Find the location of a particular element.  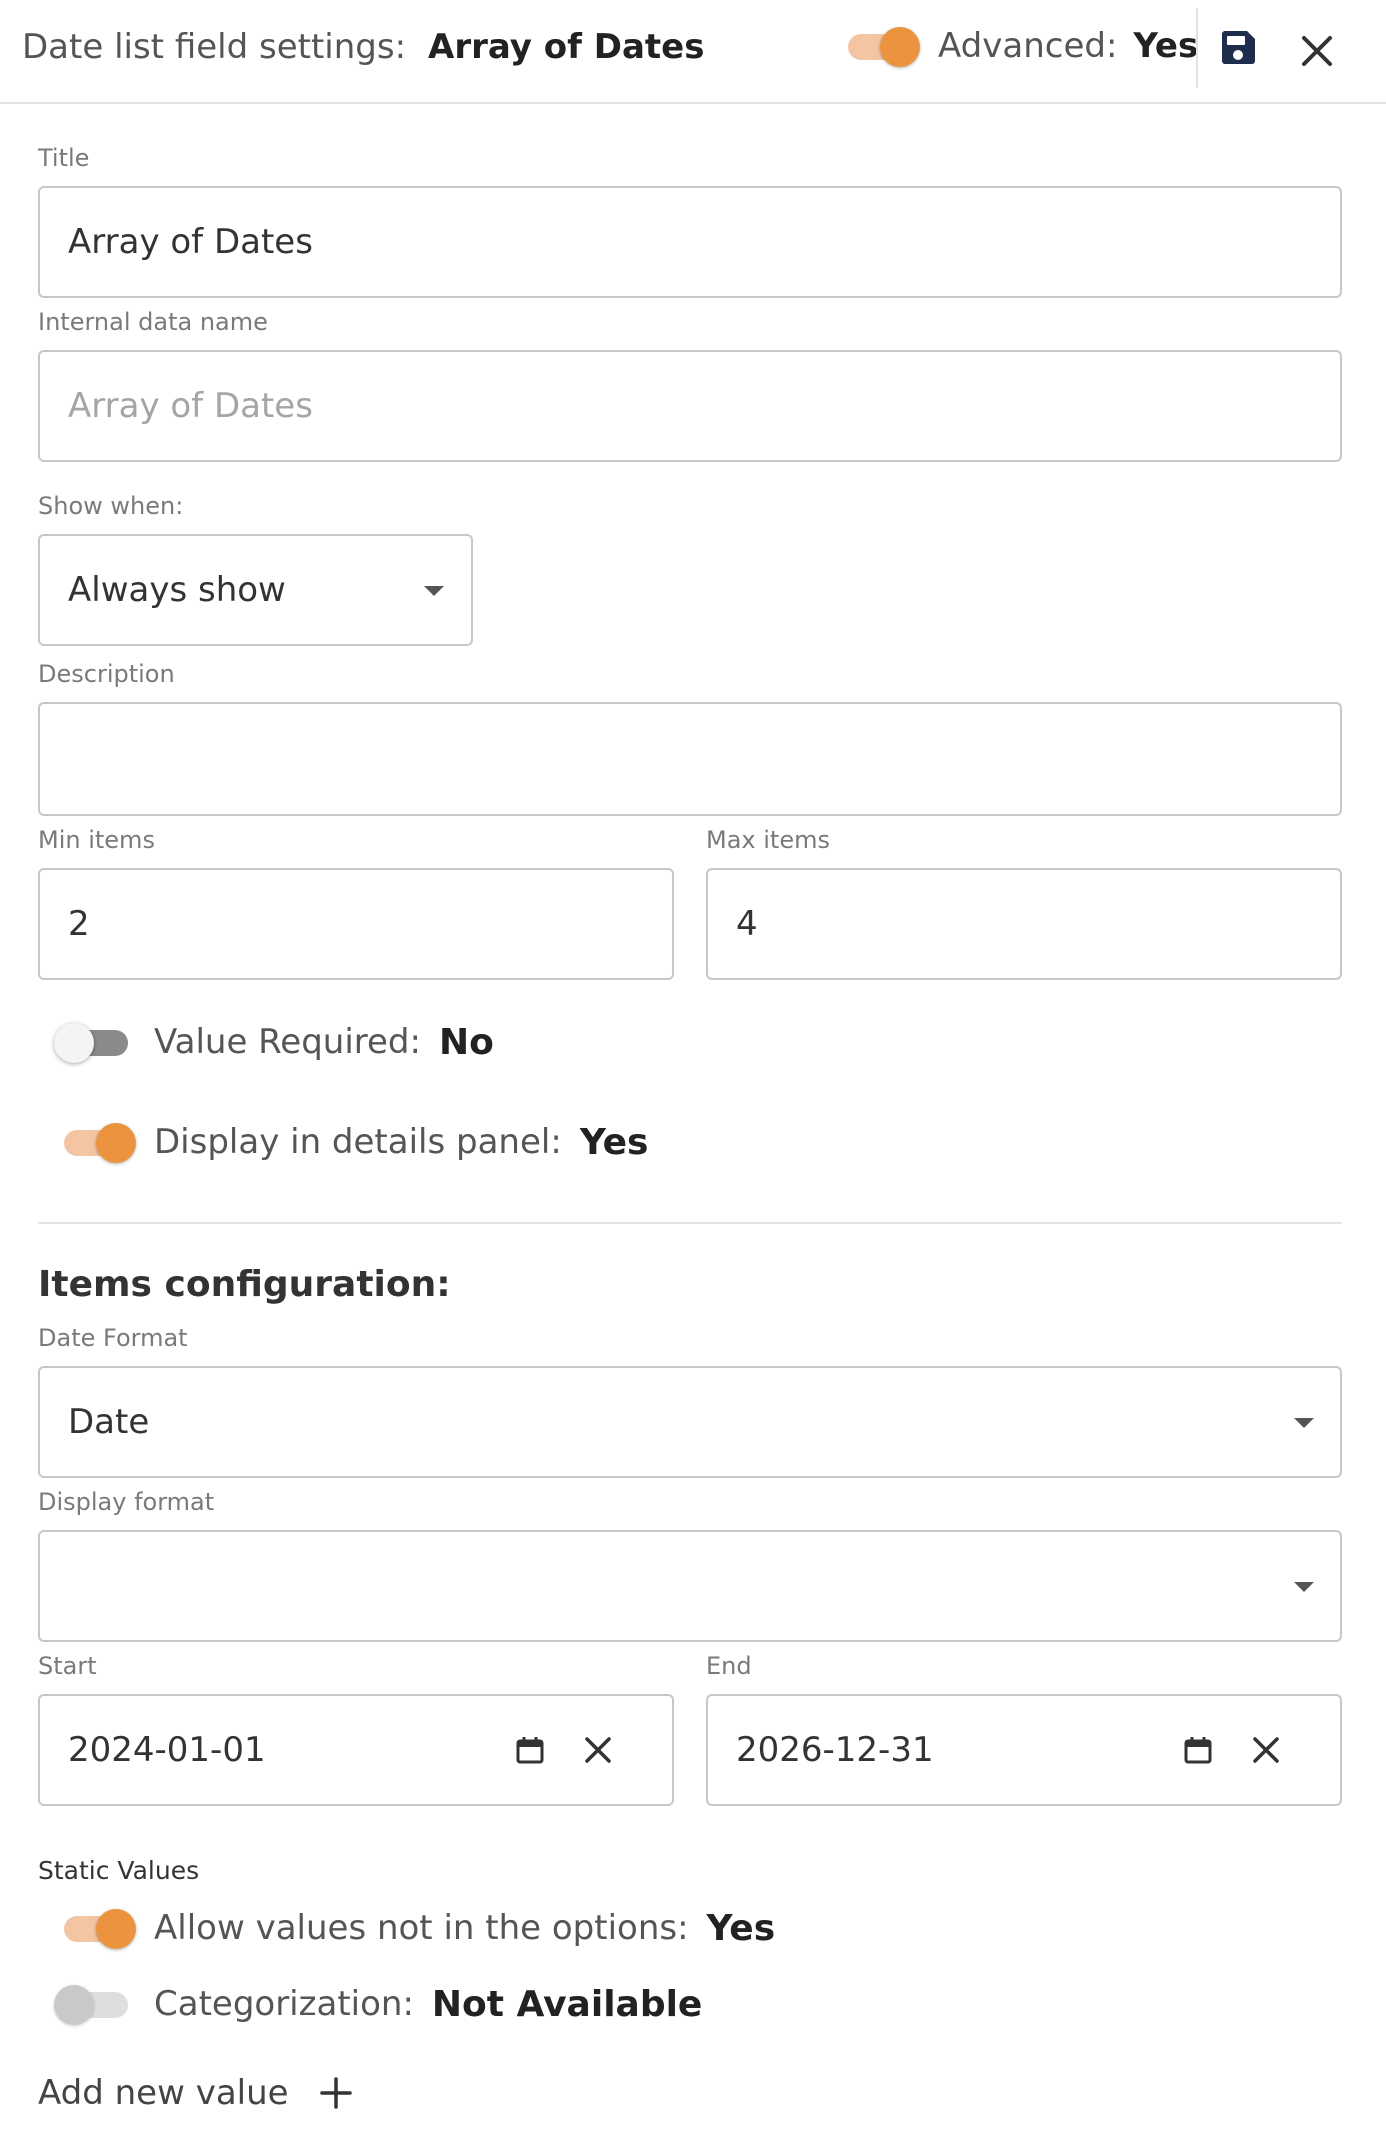

display-format-select is located at coordinates (690, 1586).